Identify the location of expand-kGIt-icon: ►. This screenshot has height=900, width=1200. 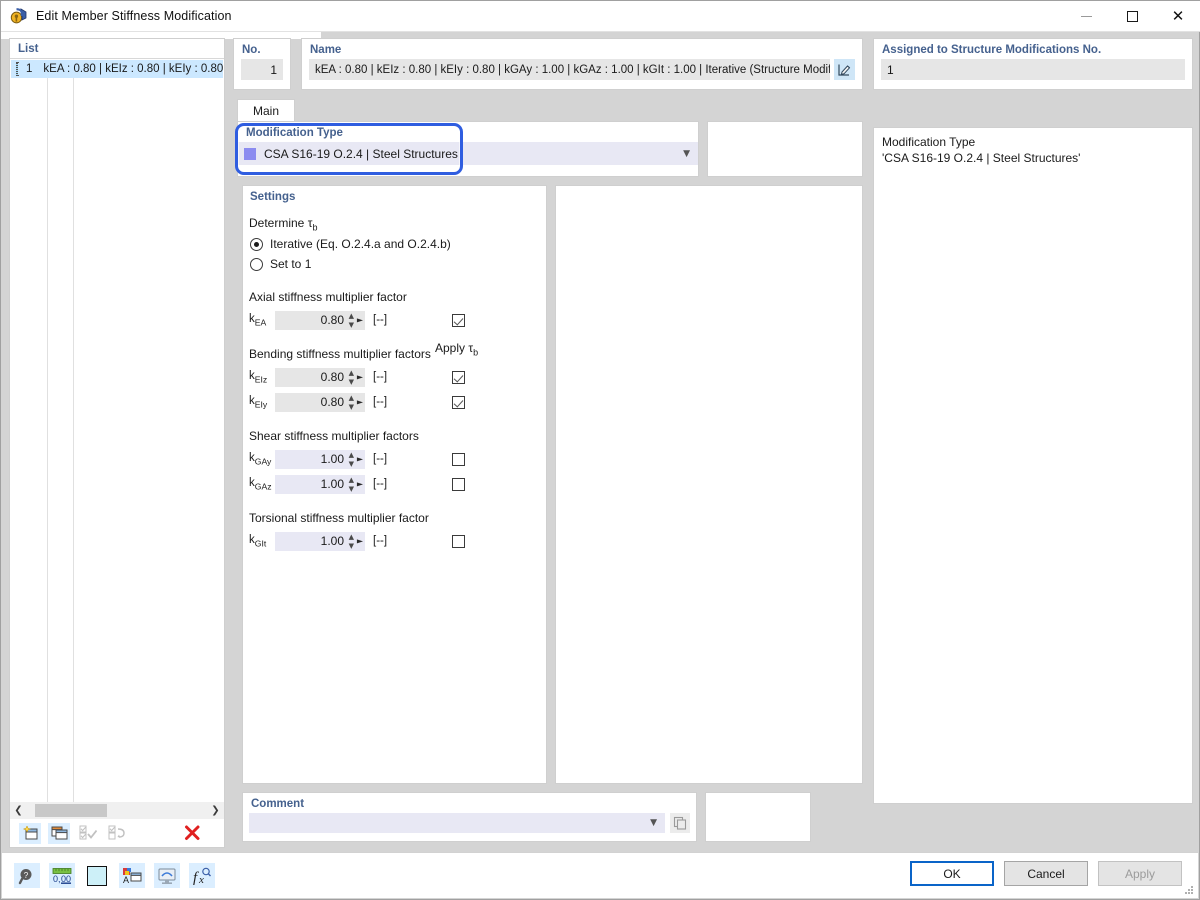
(360, 541).